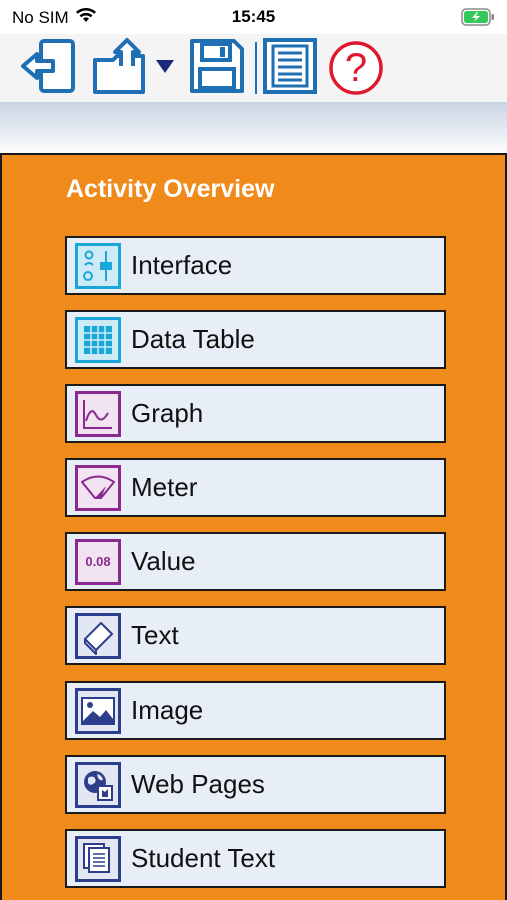 This screenshot has height=900, width=507. What do you see at coordinates (98, 858) in the screenshot?
I see `student-text-icon` at bounding box center [98, 858].